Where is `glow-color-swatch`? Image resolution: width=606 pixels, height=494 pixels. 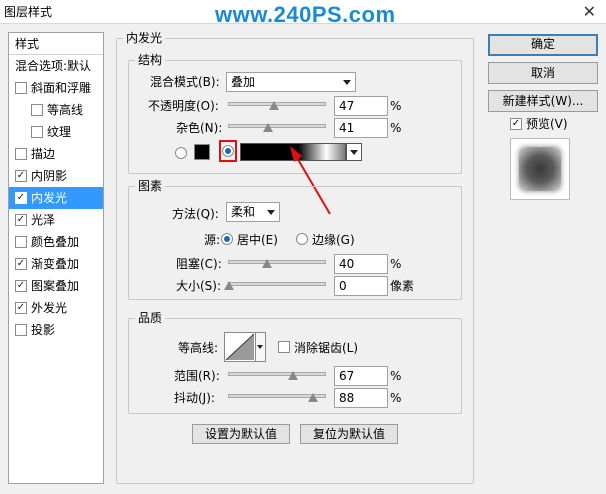 glow-color-swatch is located at coordinates (202, 152).